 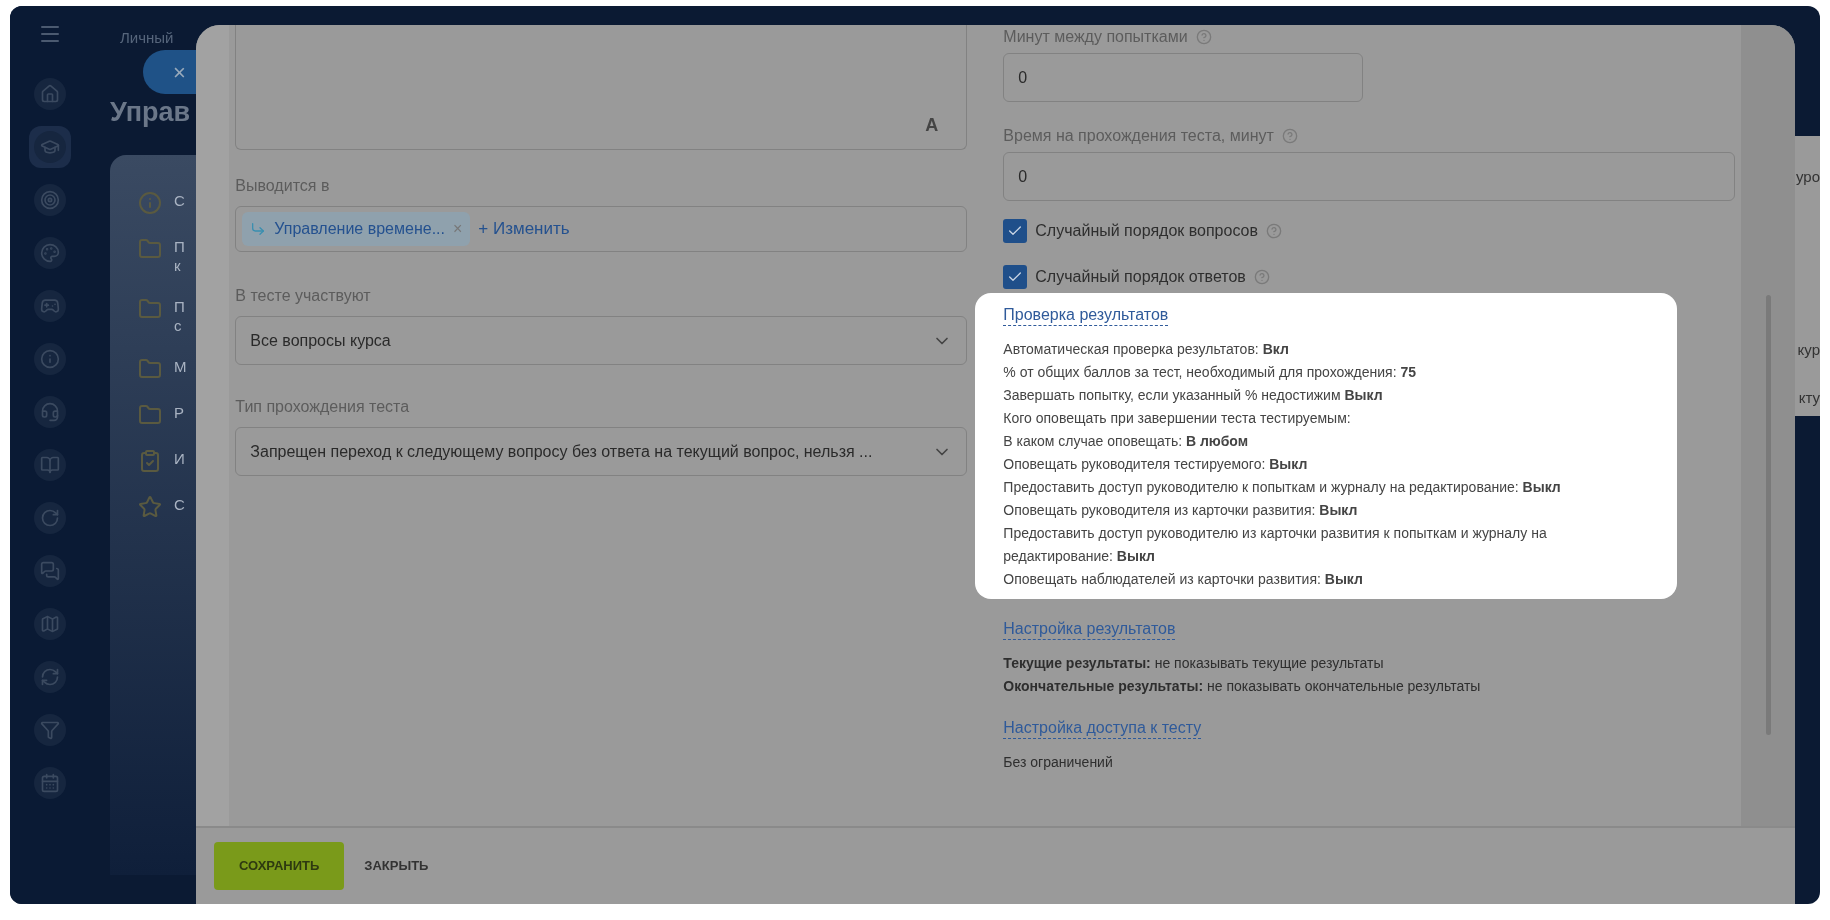 I want to click on checkbox-label: Случайный порядок вопросов, so click(x=1146, y=231).